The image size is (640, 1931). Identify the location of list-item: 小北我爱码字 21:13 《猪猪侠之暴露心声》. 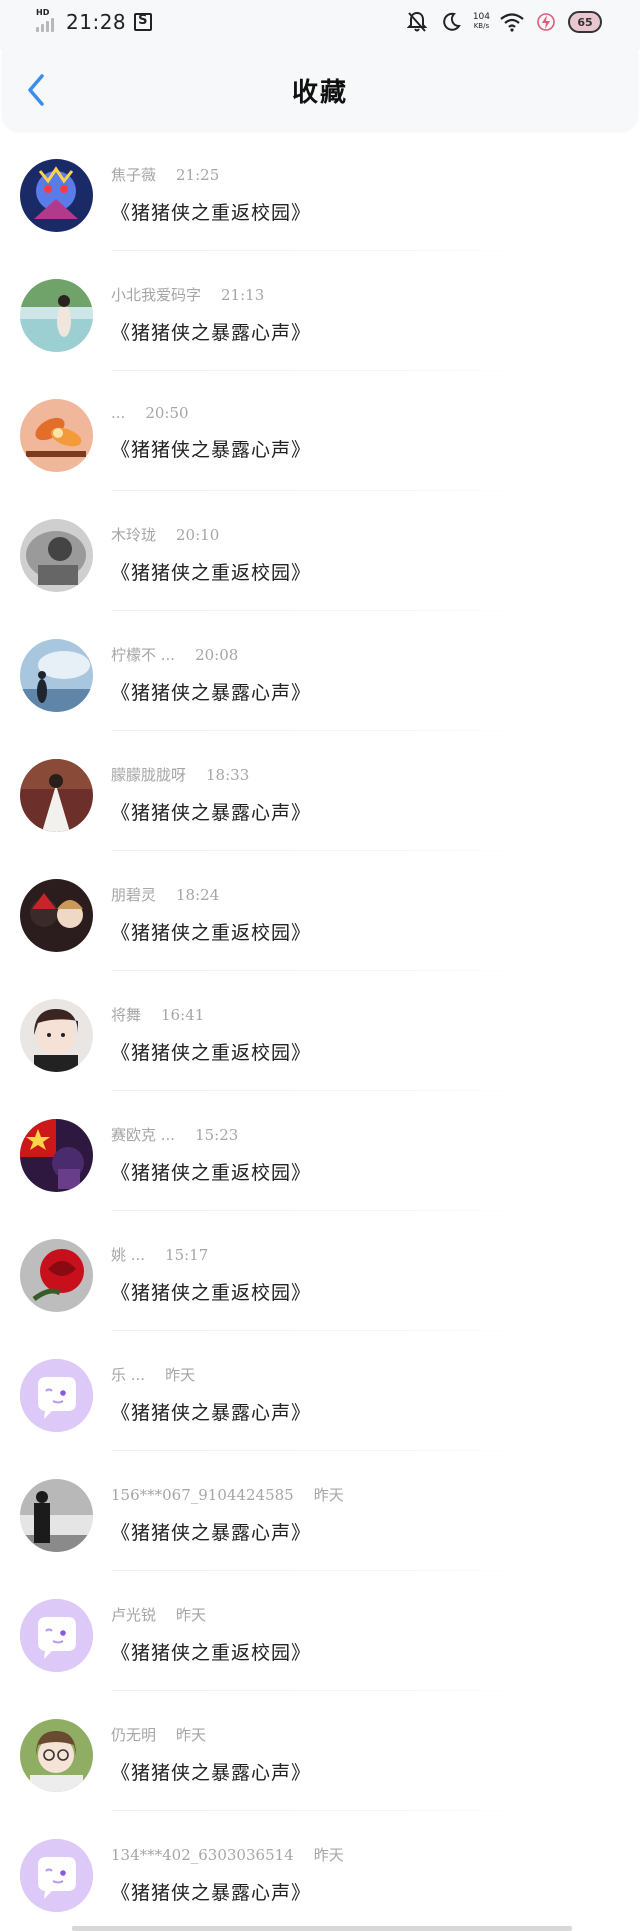
(320, 311).